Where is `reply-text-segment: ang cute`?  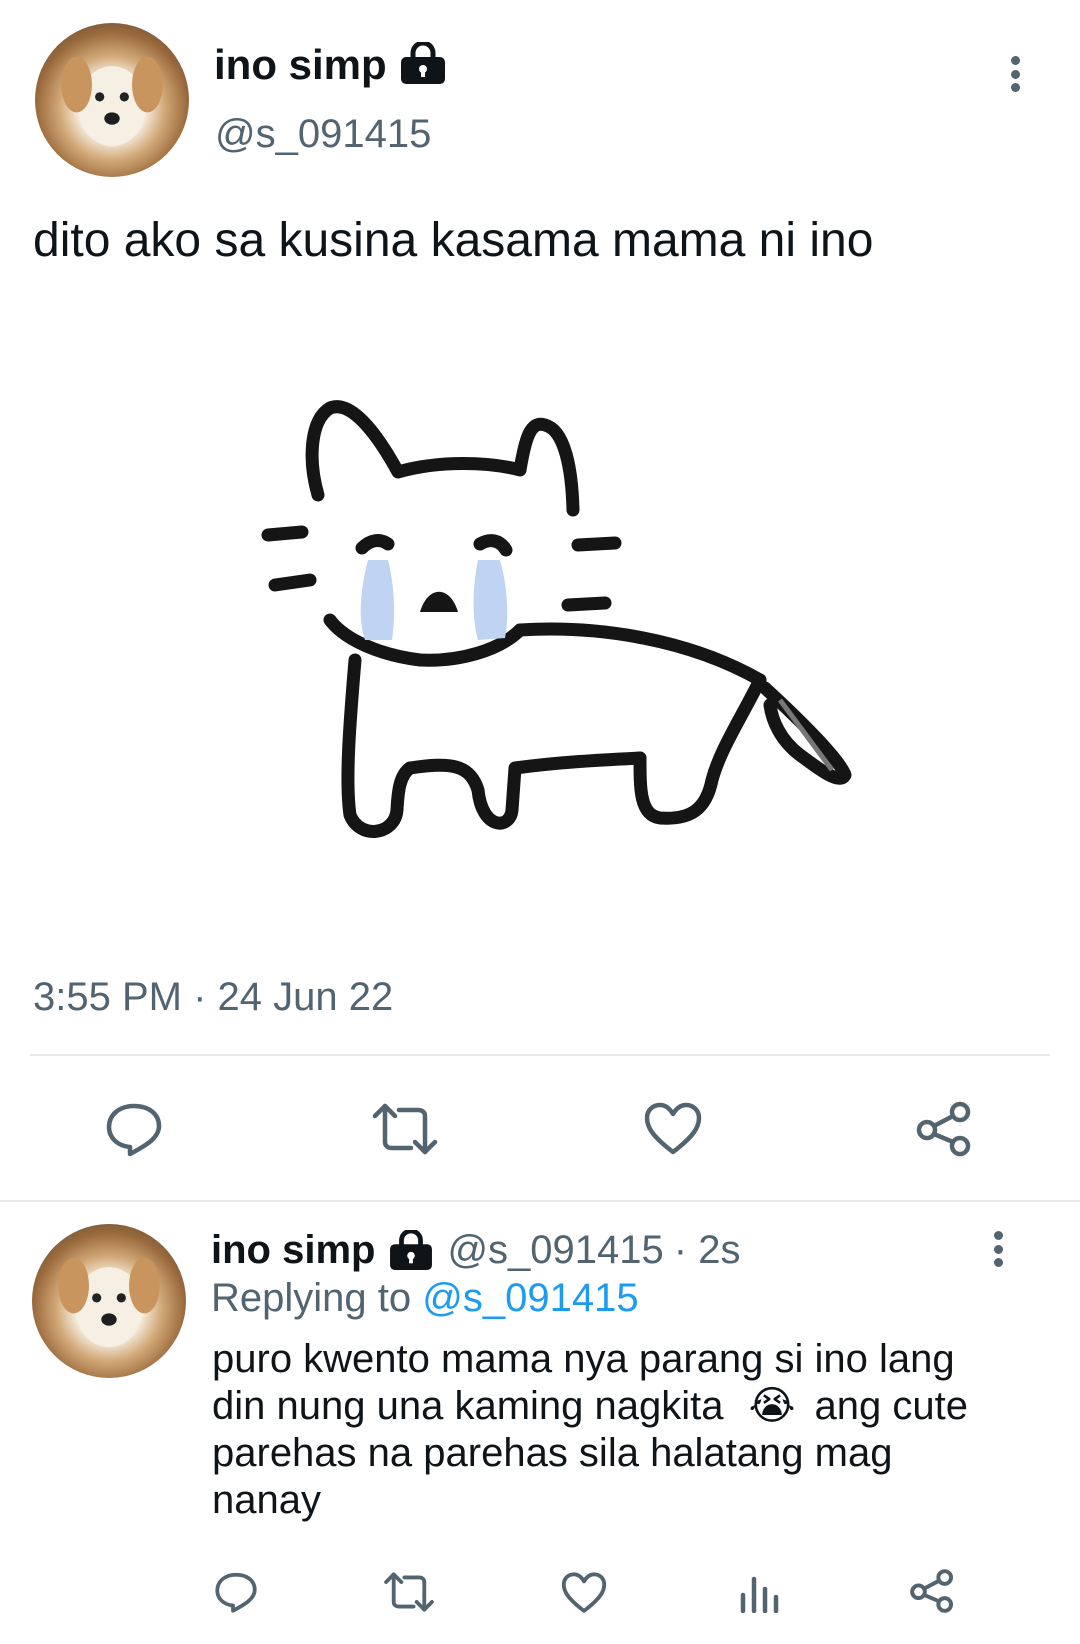
reply-text-segment: ang cute is located at coordinates (891, 1406).